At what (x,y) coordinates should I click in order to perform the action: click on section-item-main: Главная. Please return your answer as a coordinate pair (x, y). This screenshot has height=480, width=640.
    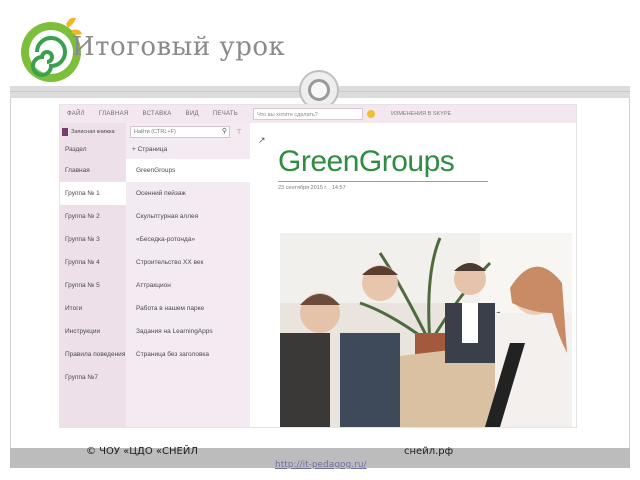
    Looking at the image, I should click on (93, 170).